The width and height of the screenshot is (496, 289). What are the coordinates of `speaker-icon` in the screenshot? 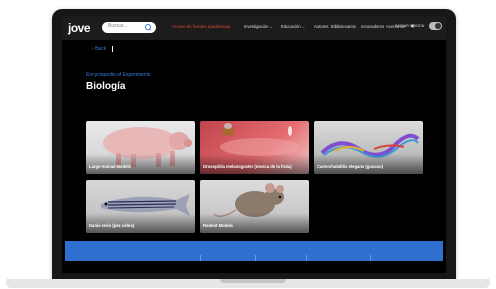 It's located at (413, 26).